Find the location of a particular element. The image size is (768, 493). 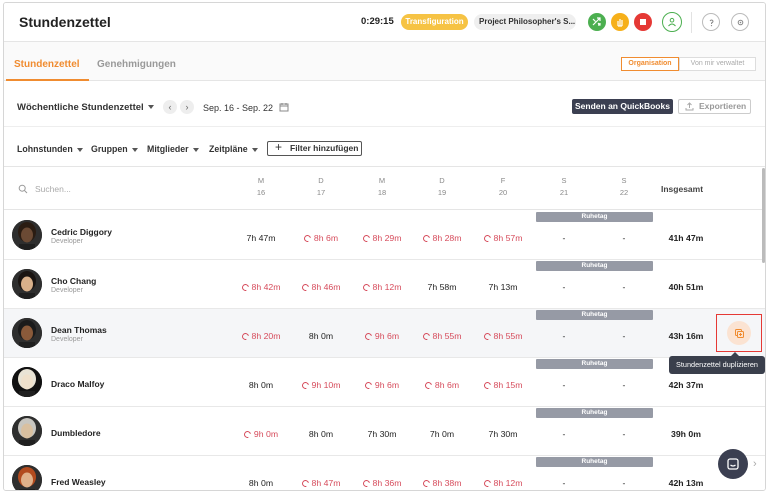

hours-cell: 8h 47m is located at coordinates (321, 483).